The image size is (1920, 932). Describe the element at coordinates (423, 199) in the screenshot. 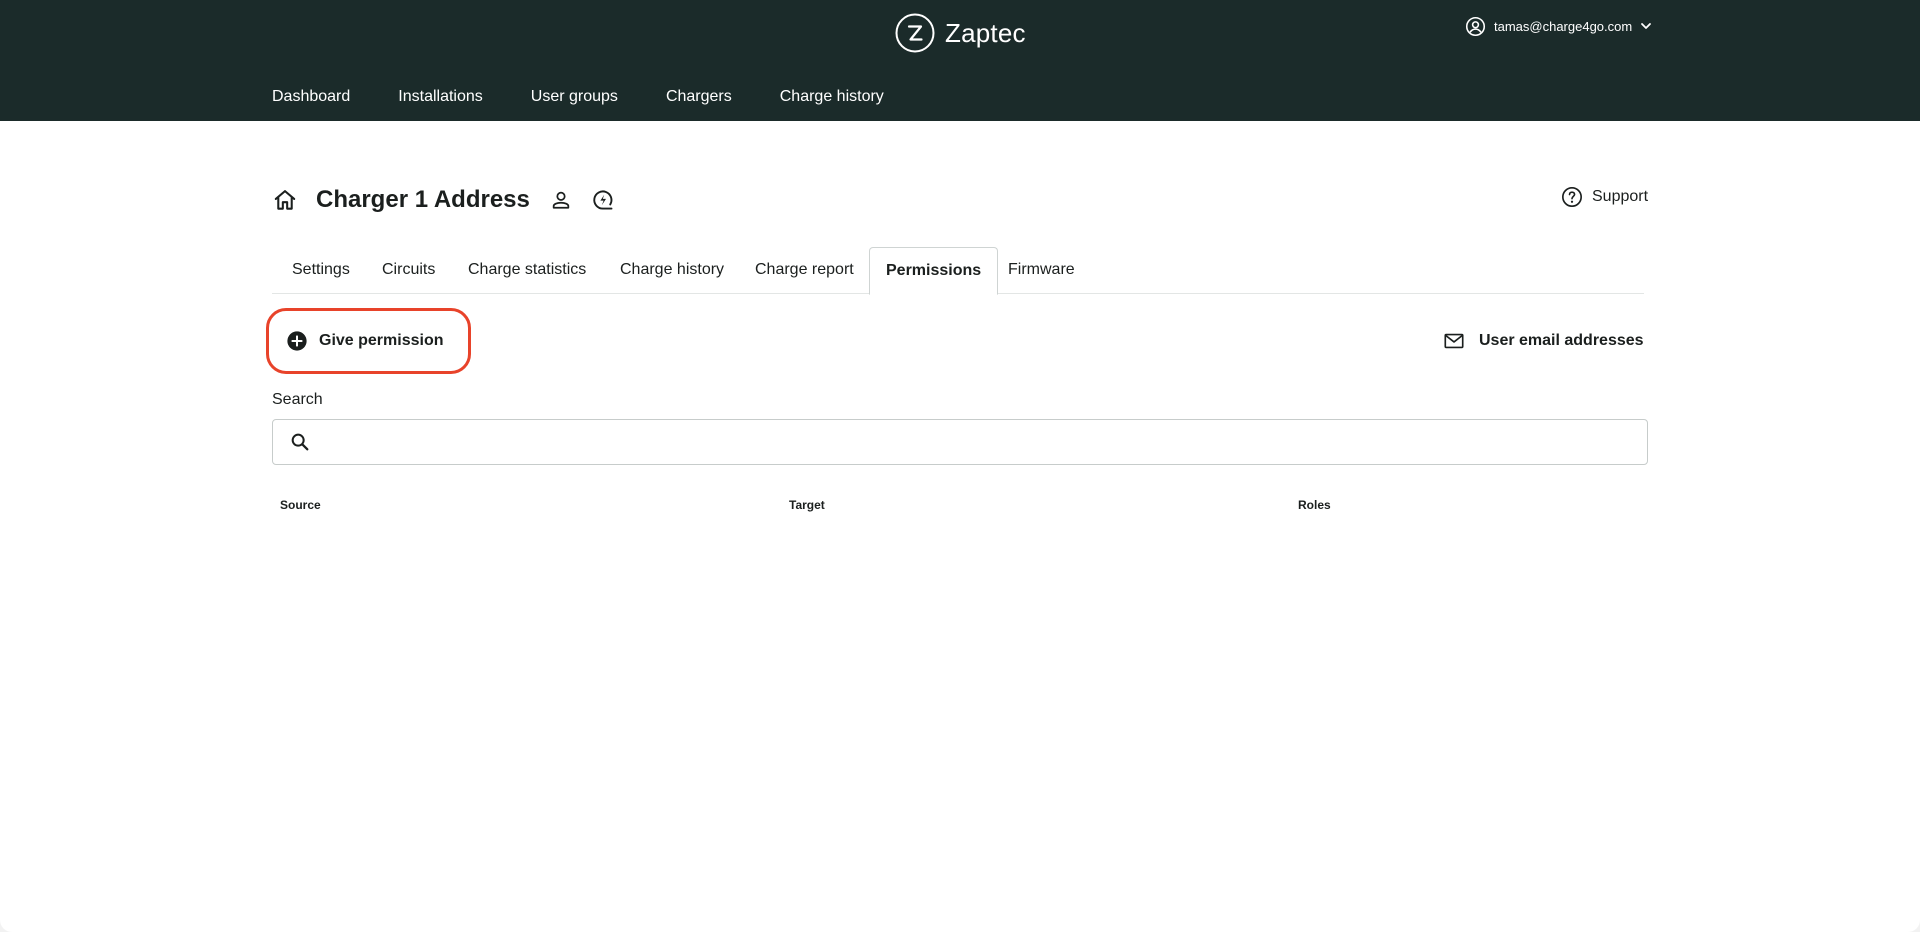

I see `page-title: Charger 1 Address` at that location.